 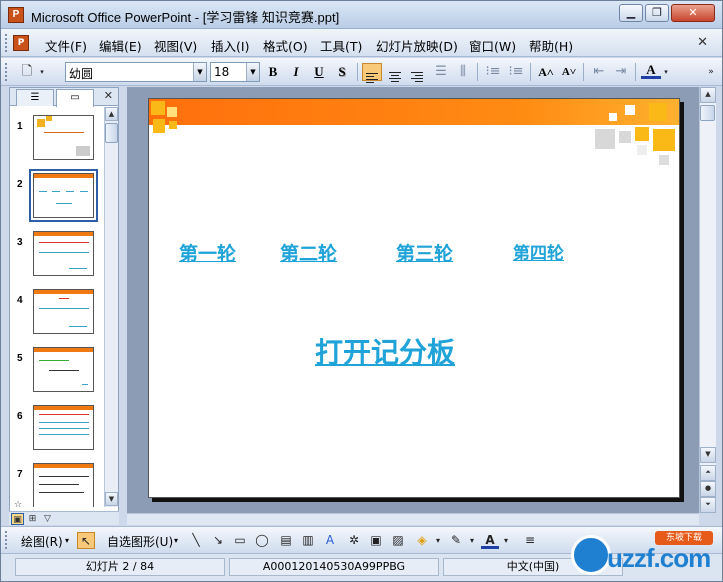 What do you see at coordinates (330, 540) in the screenshot?
I see `wordart-icon: A` at bounding box center [330, 540].